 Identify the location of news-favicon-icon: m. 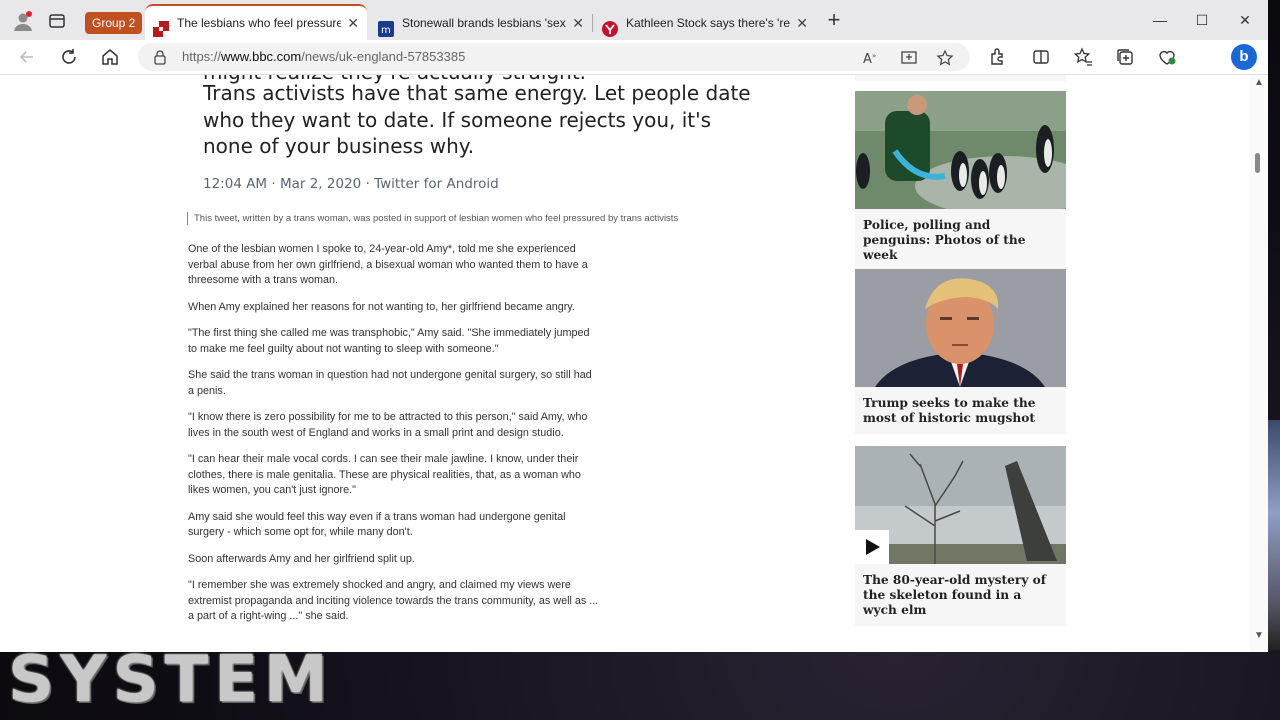
(386, 26).